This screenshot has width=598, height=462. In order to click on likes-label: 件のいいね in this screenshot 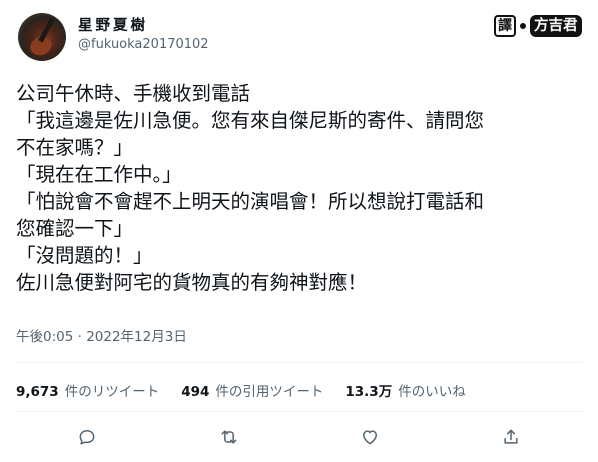, I will do `click(432, 392)`.